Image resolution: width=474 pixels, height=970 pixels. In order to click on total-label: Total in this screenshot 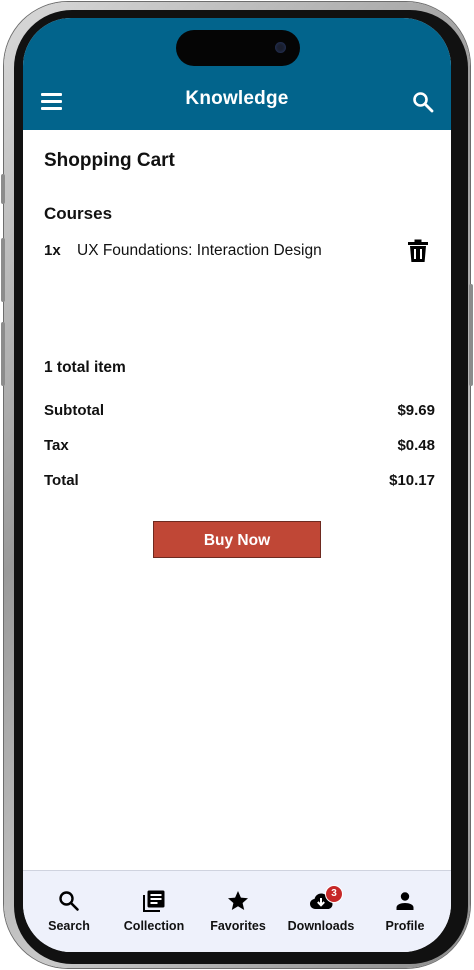, I will do `click(61, 480)`.